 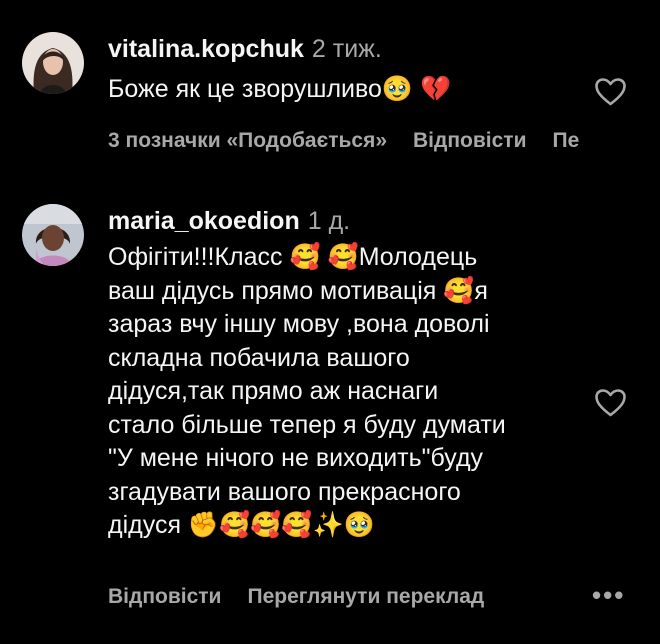 I want to click on see-translation-button: Пе, so click(x=565, y=140).